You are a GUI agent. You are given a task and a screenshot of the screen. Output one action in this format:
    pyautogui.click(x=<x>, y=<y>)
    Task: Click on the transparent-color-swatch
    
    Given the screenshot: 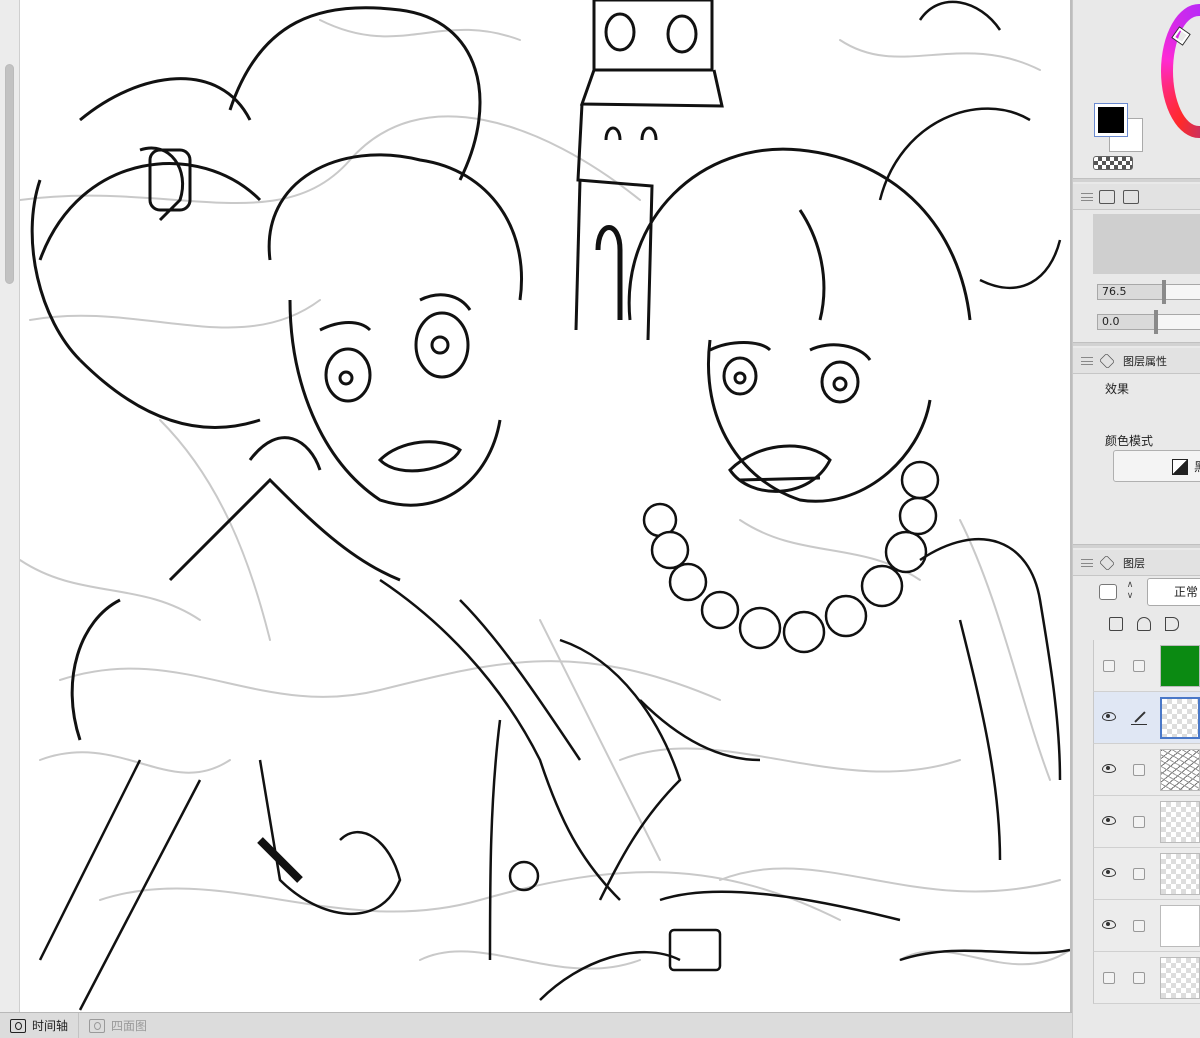 What is the action you would take?
    pyautogui.click(x=1113, y=163)
    